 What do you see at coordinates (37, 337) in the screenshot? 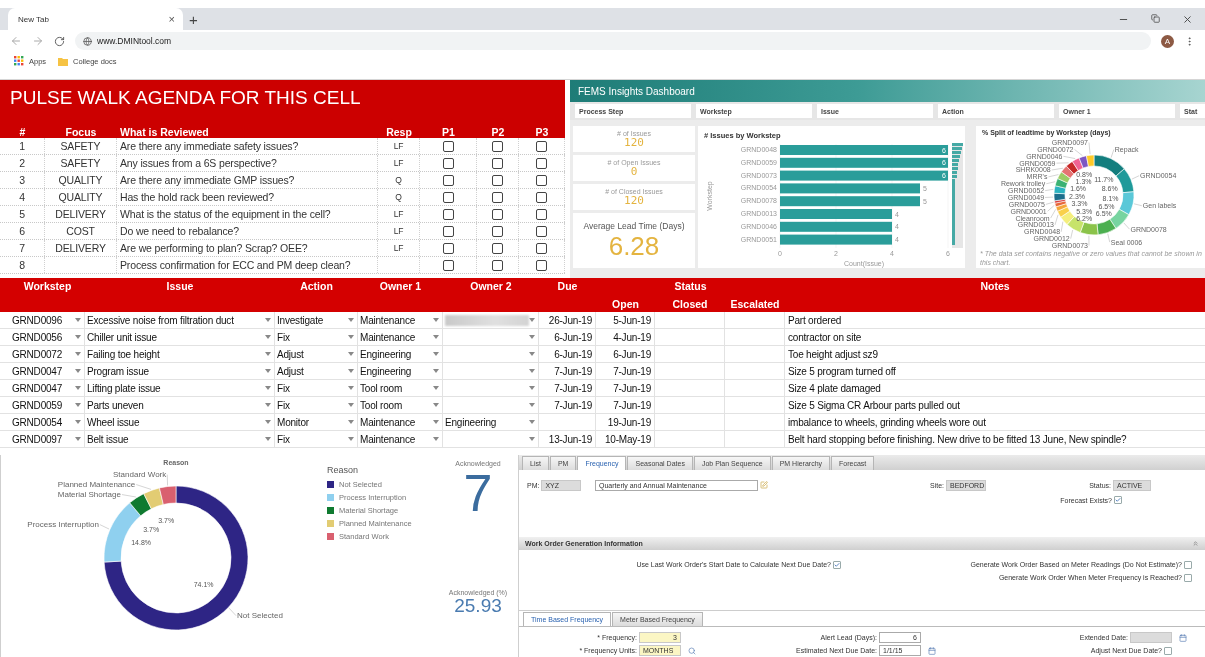
I see `table-cell: GRND0056` at bounding box center [37, 337].